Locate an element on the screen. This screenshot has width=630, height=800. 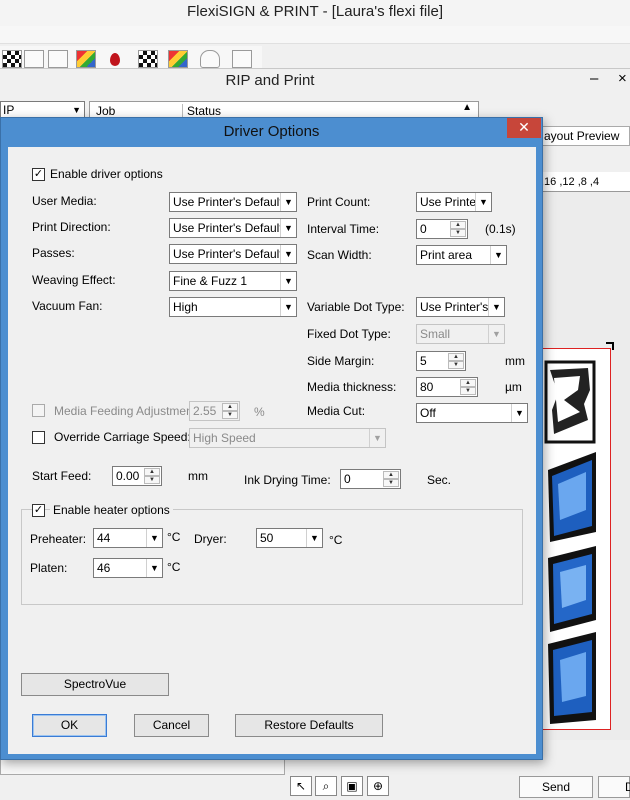
enable-driver-options-label: Enable driver options is located at coordinates (106, 174).